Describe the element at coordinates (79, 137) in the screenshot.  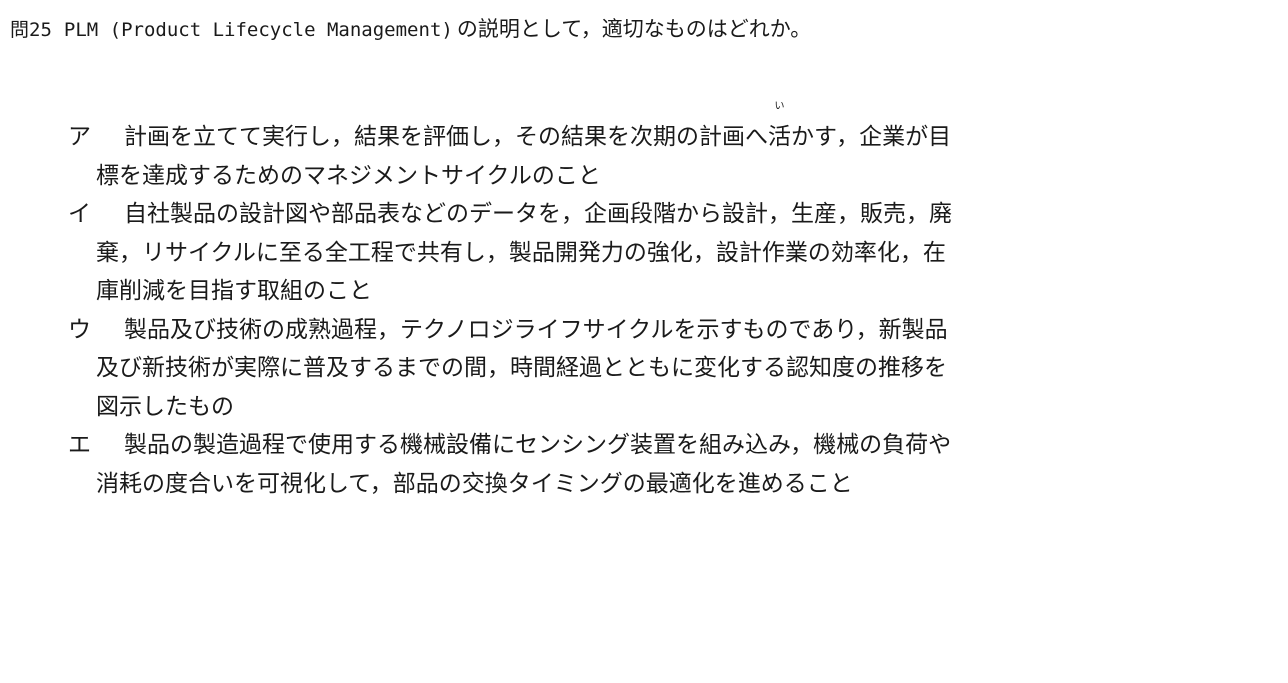
I see `option-a-label: ア` at that location.